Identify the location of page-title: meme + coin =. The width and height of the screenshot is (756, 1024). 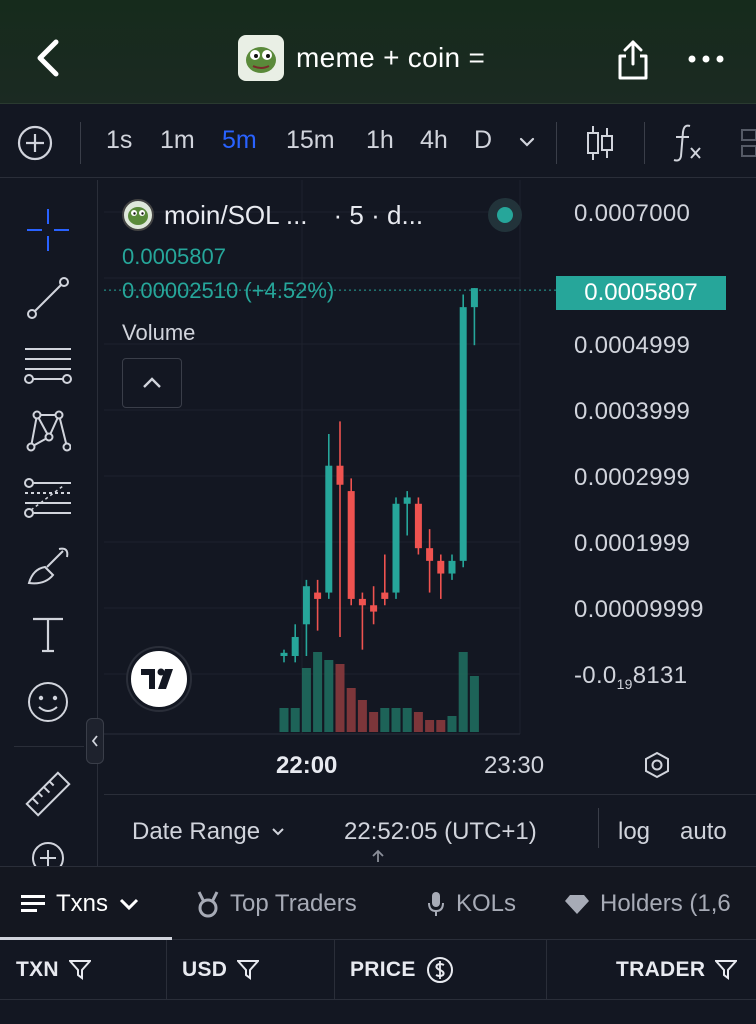
(391, 57).